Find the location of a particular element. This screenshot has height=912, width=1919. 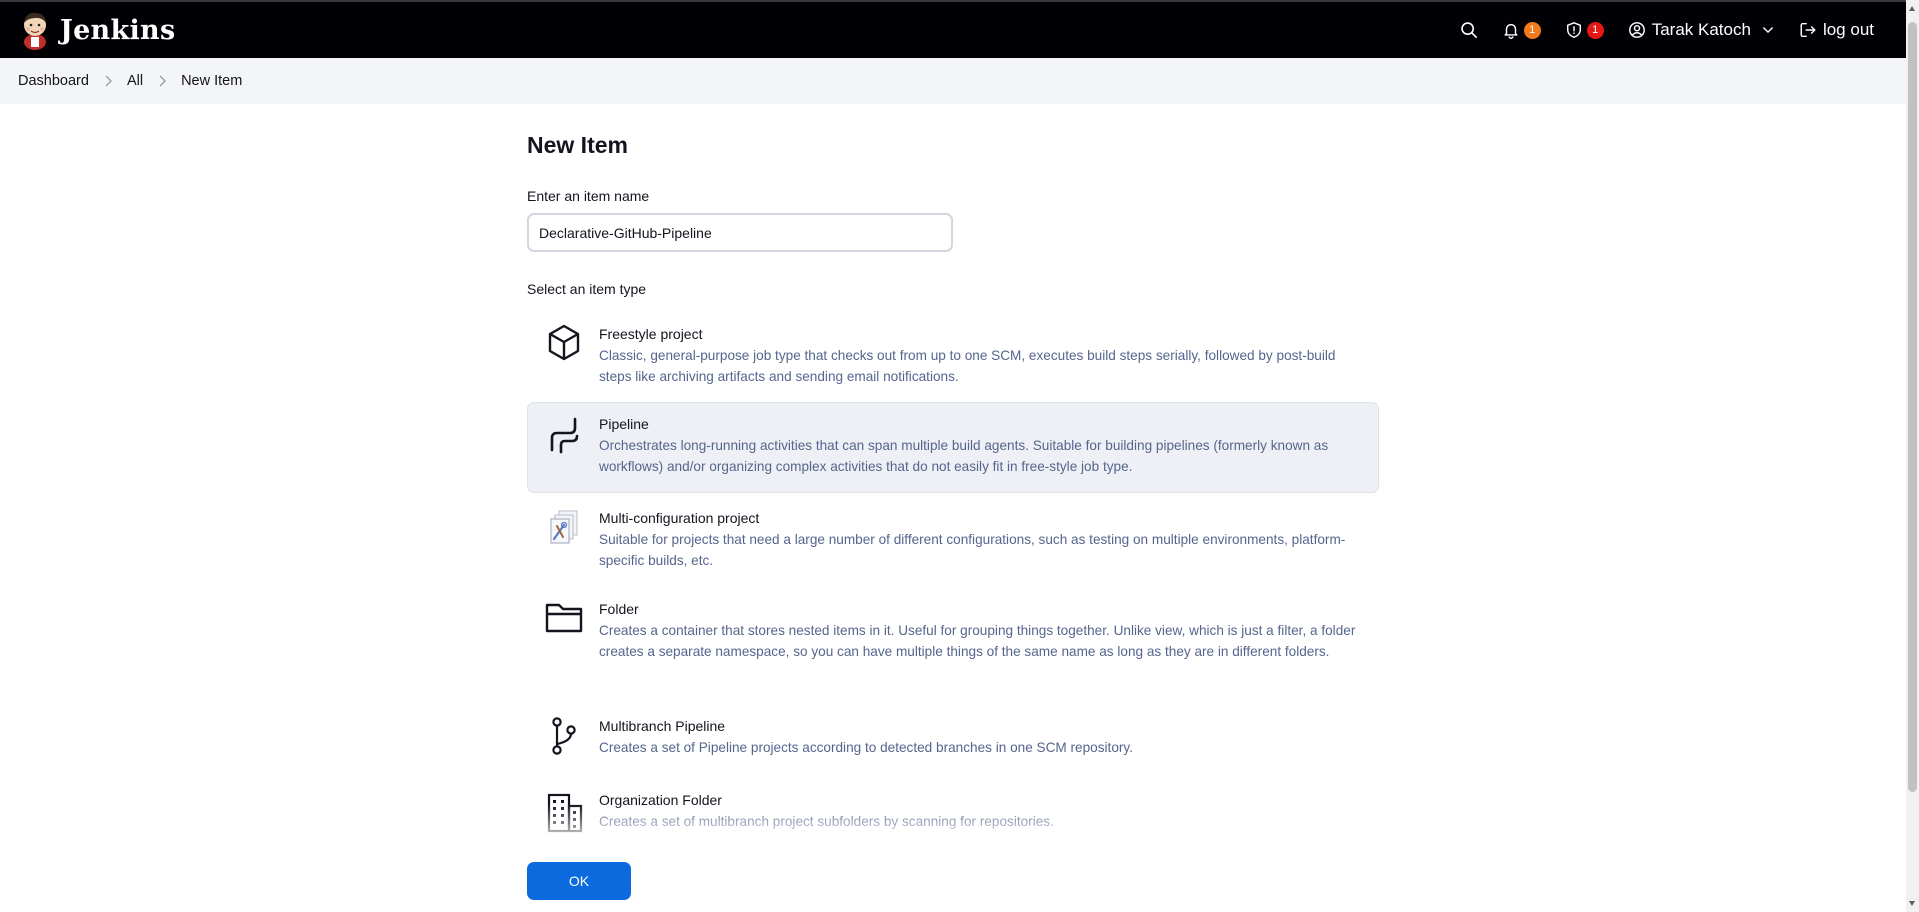

item-type-title: Folder is located at coordinates (619, 609).